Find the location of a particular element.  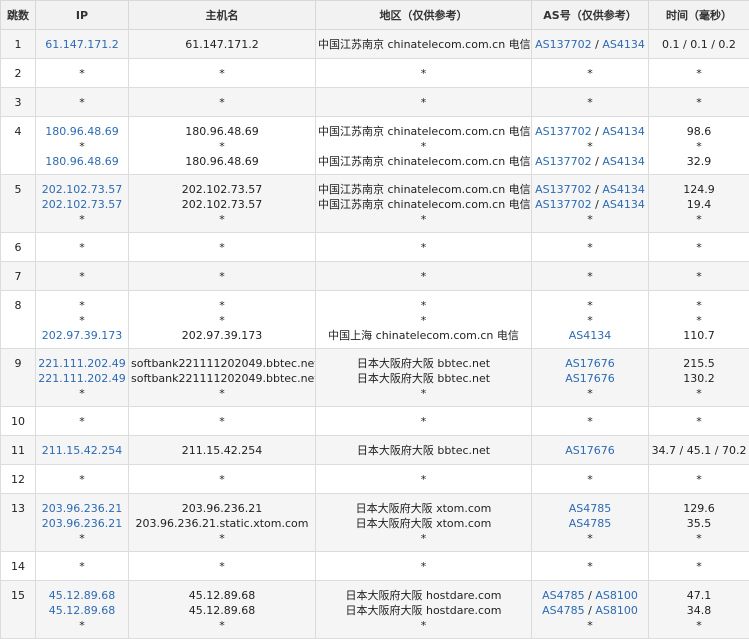

as-line: AS4785 / AS8100 is located at coordinates (590, 595).